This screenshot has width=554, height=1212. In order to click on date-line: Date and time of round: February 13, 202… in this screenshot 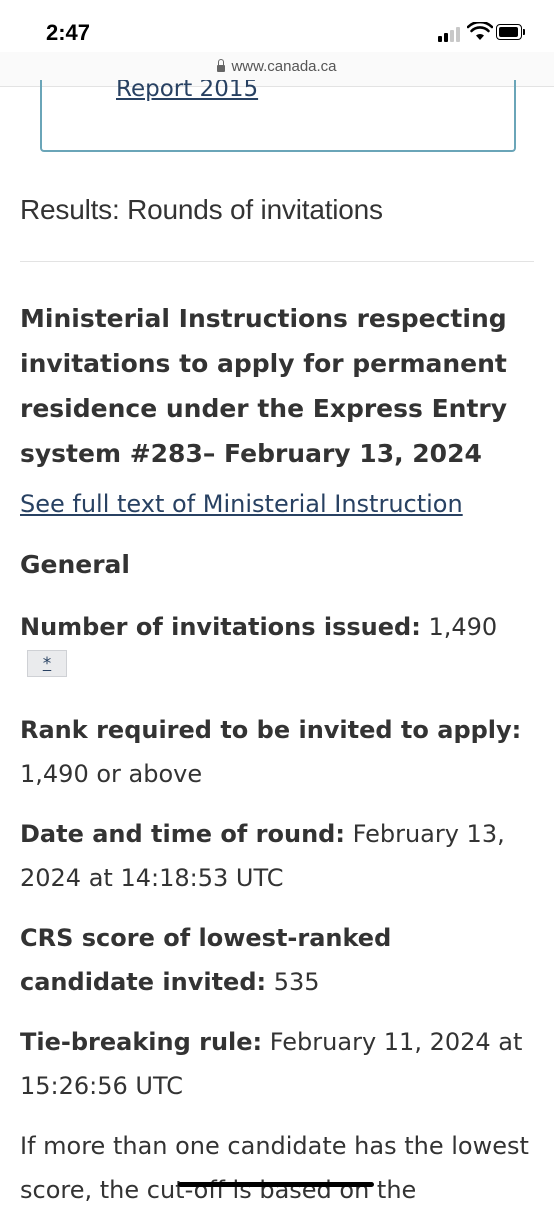, I will do `click(275, 856)`.